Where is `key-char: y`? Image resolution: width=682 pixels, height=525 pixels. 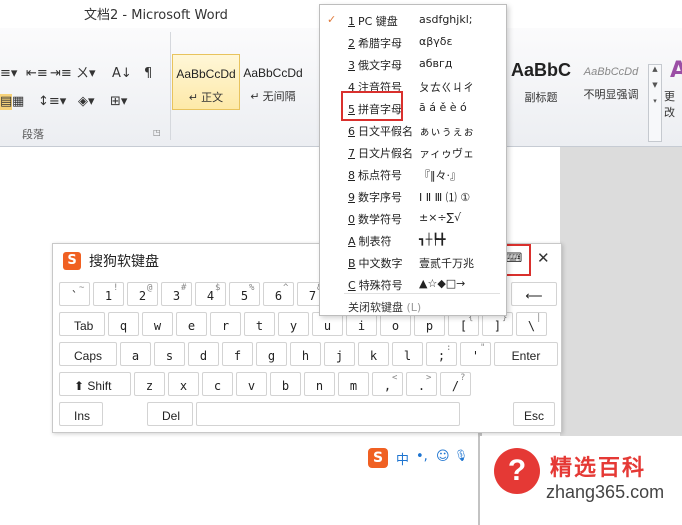
key-char: y is located at coordinates (293, 324).